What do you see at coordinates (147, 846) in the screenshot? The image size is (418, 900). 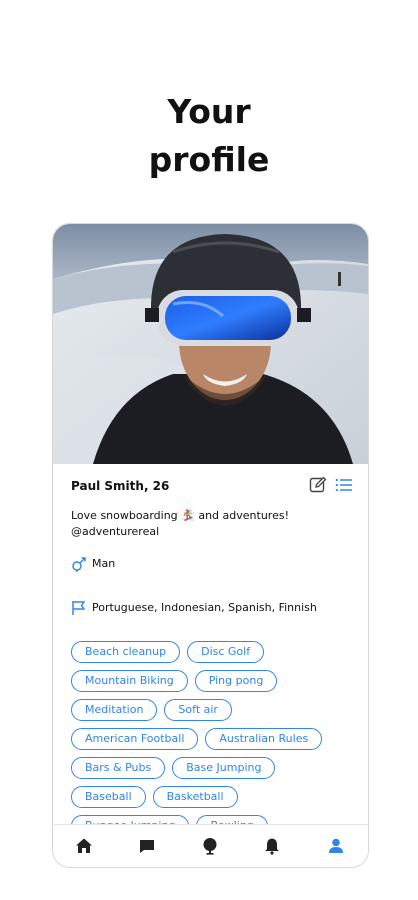 I see `chat-icon` at bounding box center [147, 846].